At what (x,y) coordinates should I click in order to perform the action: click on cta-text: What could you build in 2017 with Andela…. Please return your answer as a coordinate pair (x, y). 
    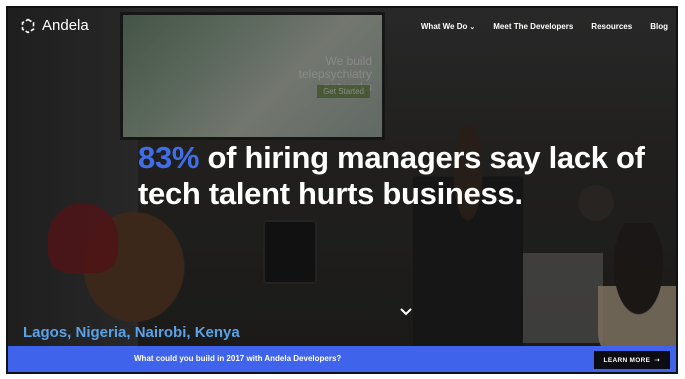
    Looking at the image, I should click on (238, 358).